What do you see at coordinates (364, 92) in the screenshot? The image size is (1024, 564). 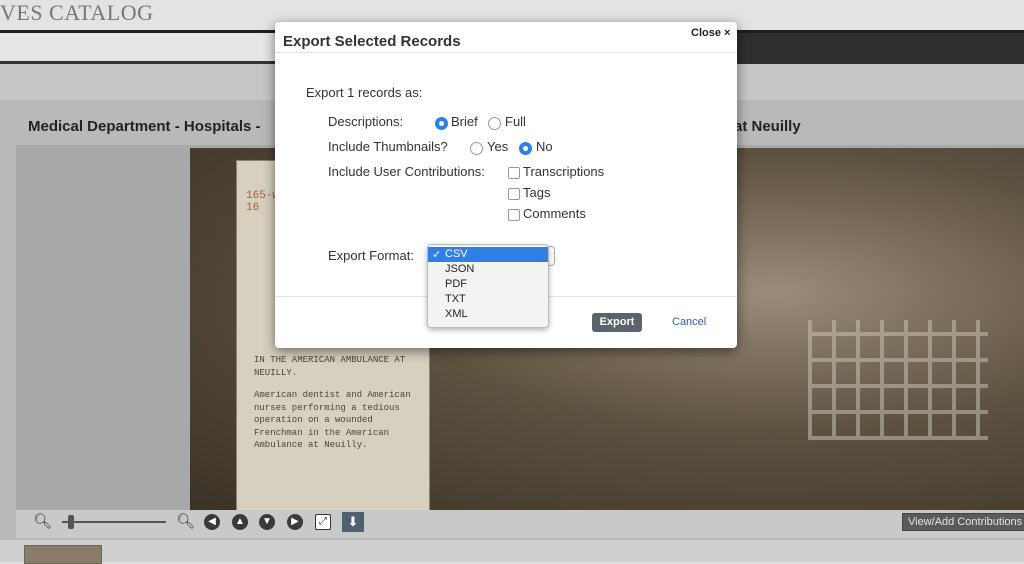 I see `export-intro: Export 1 records as:` at bounding box center [364, 92].